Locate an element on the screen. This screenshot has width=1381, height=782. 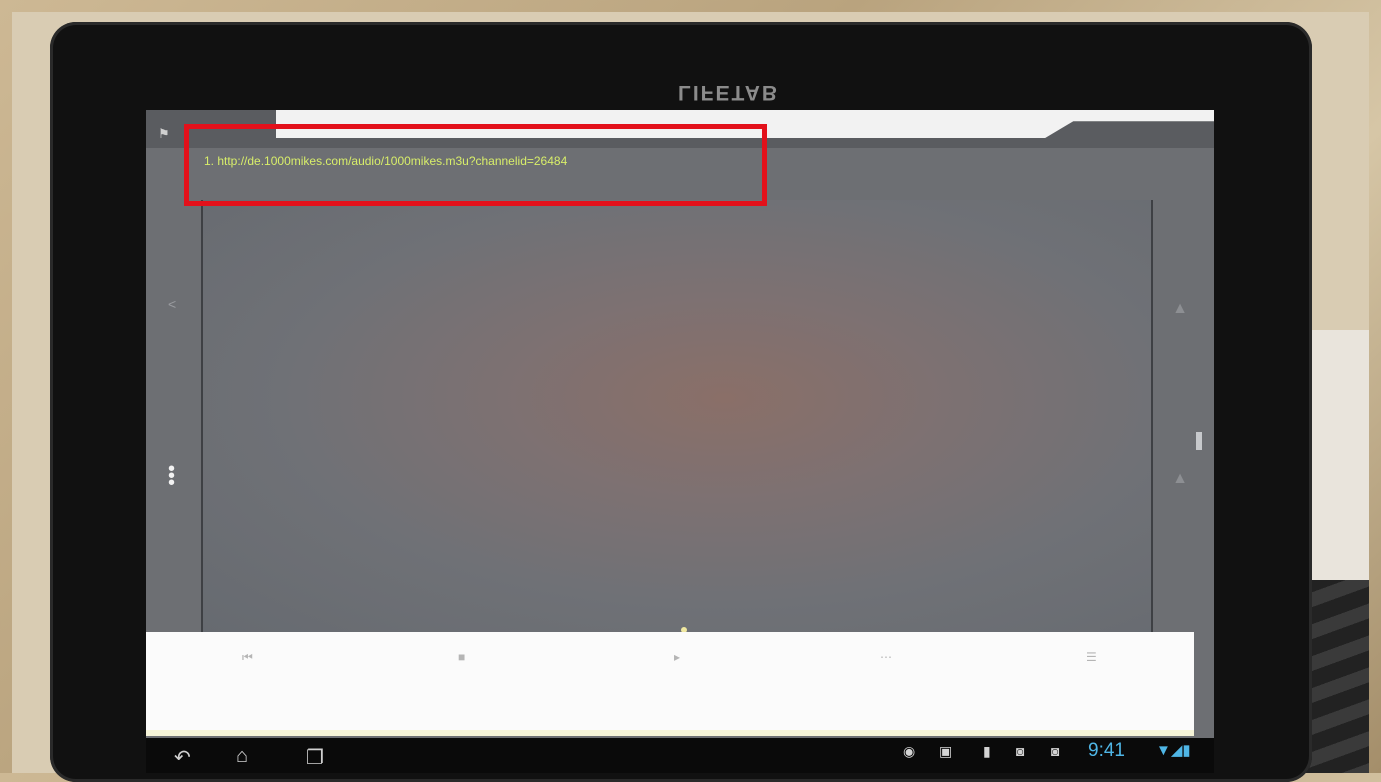
notification-icon-4: ◙ is located at coordinates (1020, 751).